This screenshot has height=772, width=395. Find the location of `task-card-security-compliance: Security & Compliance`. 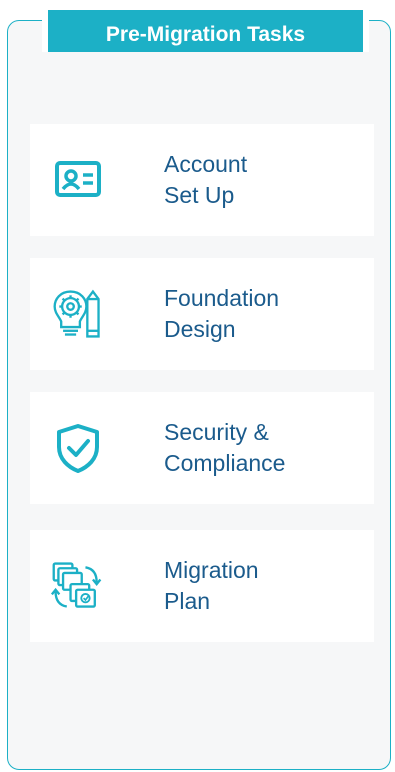

task-card-security-compliance: Security & Compliance is located at coordinates (202, 448).